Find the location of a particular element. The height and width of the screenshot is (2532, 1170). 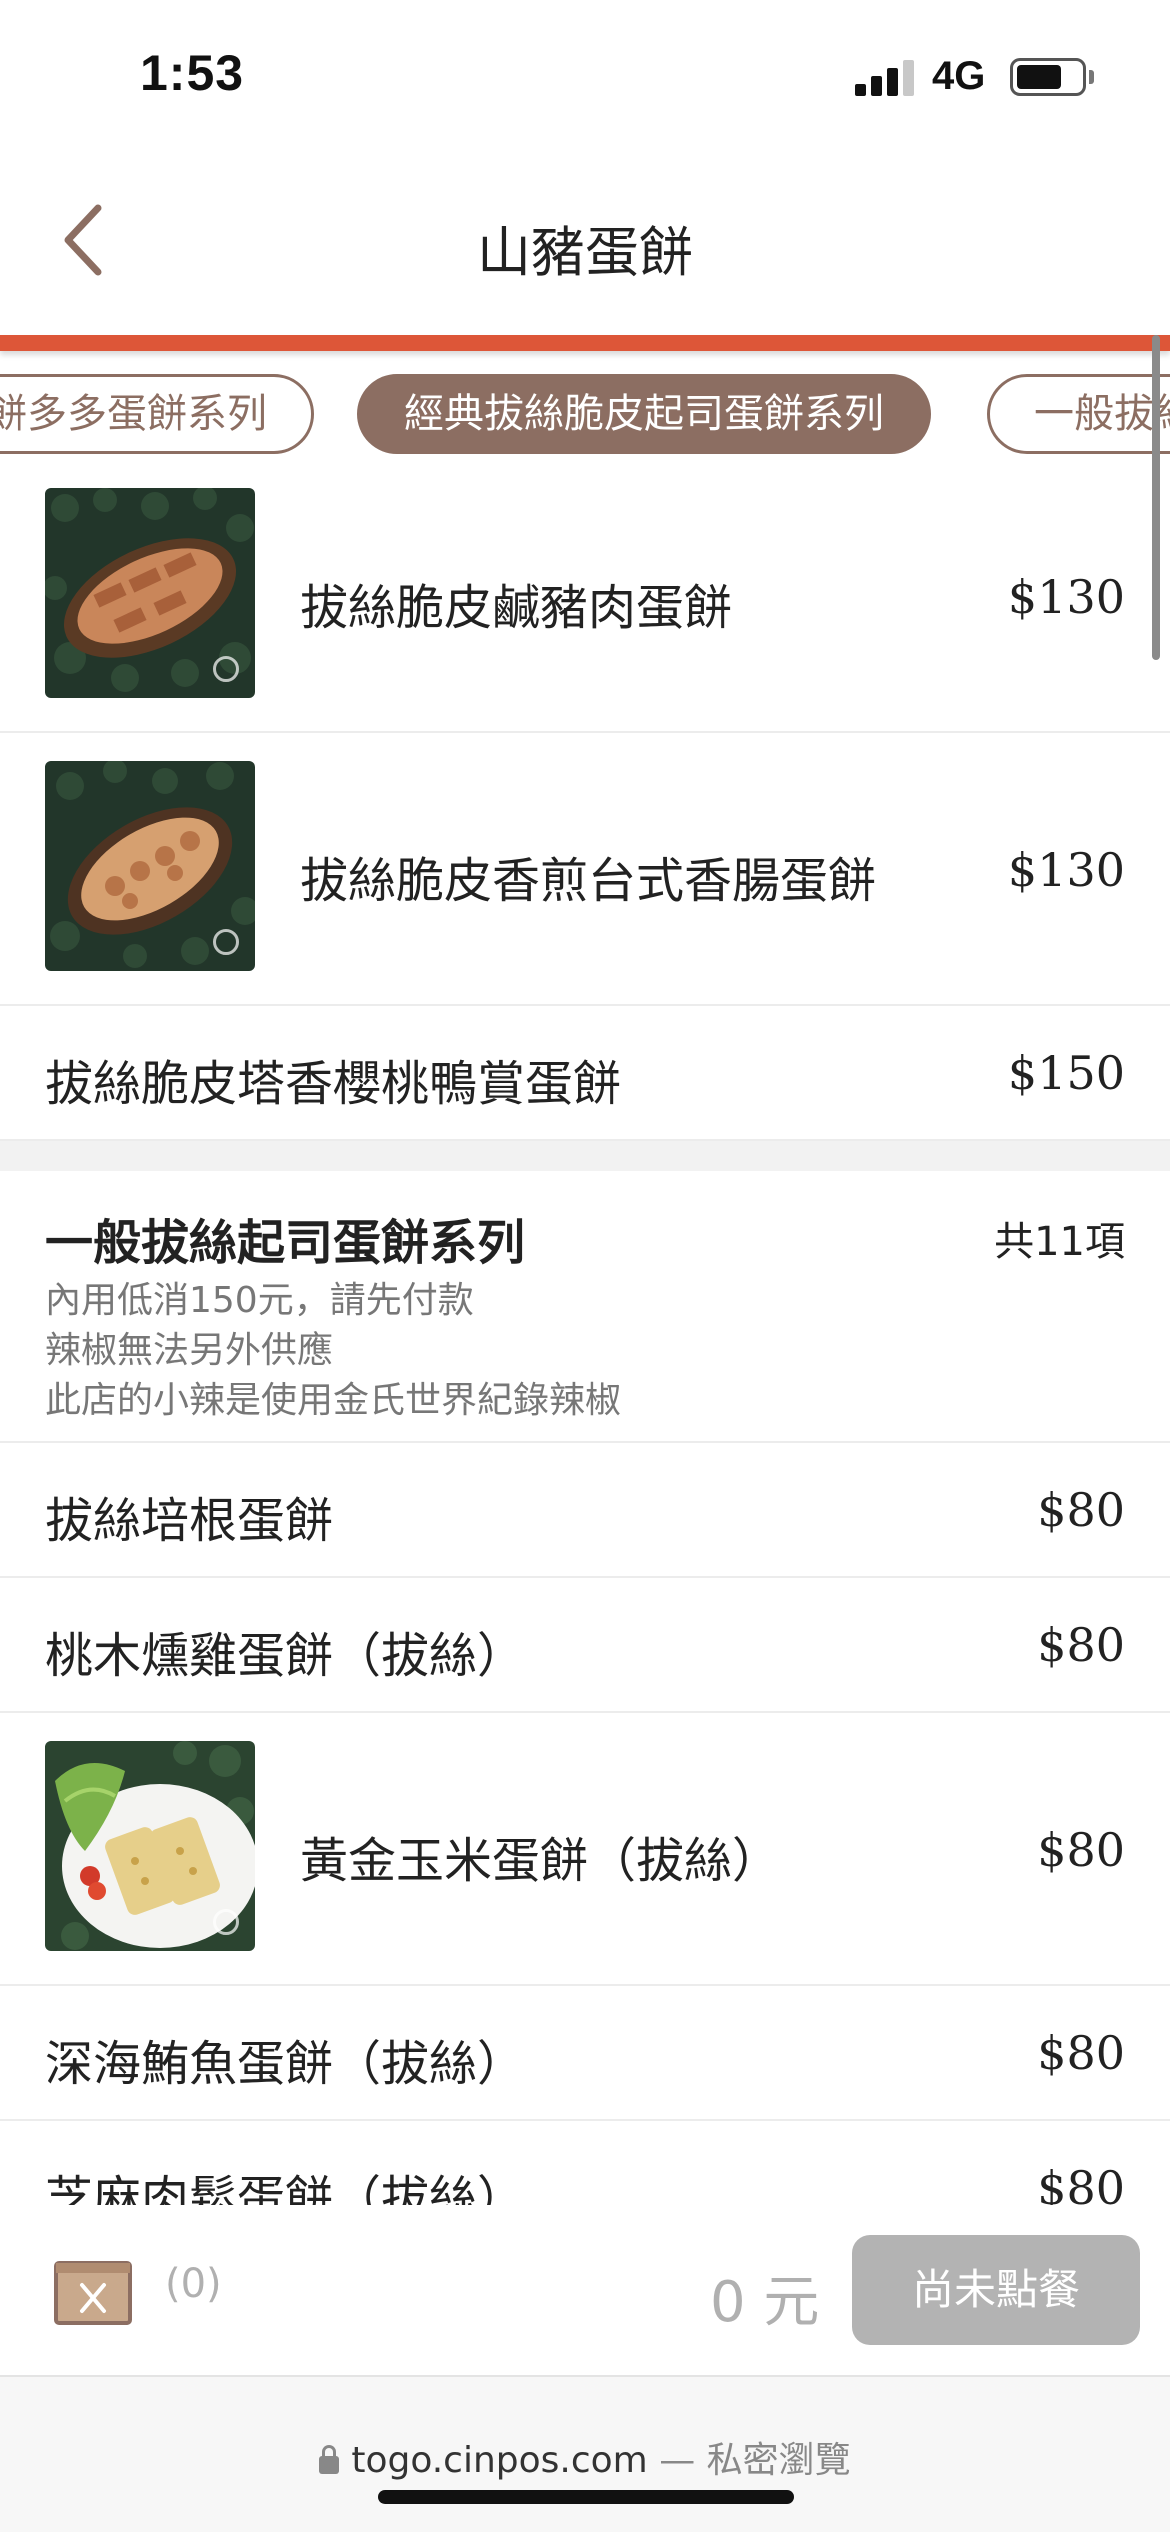

item-name: 深海鮪魚蛋餅（拔絲） is located at coordinates (285, 2064).